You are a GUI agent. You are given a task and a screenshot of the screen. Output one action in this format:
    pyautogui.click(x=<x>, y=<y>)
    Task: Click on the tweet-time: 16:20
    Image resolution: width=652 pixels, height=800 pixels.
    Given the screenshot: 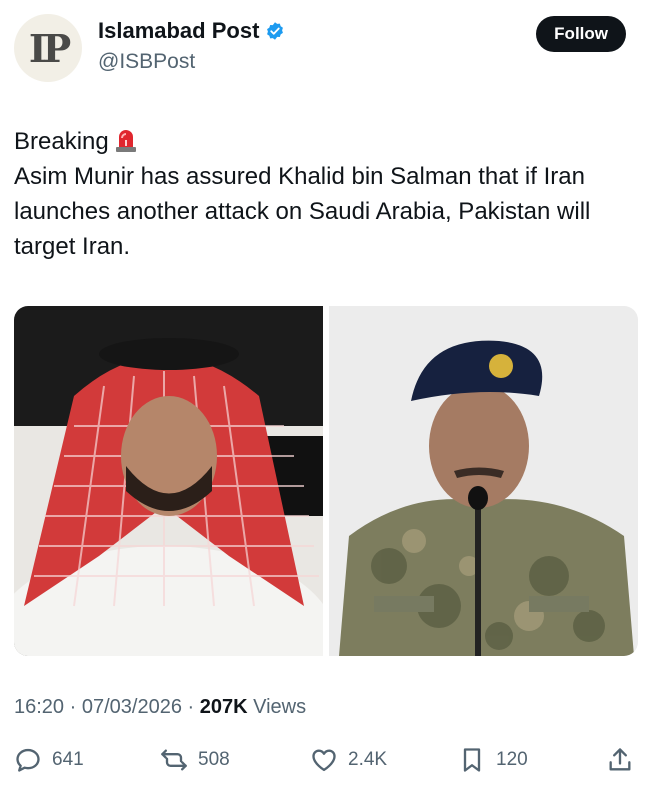 What is the action you would take?
    pyautogui.click(x=39, y=707)
    